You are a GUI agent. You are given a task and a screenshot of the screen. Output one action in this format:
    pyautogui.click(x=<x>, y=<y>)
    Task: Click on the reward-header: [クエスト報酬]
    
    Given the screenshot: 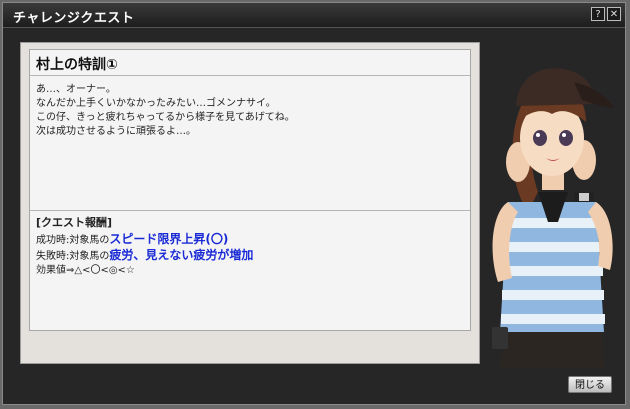 What is the action you would take?
    pyautogui.click(x=74, y=222)
    